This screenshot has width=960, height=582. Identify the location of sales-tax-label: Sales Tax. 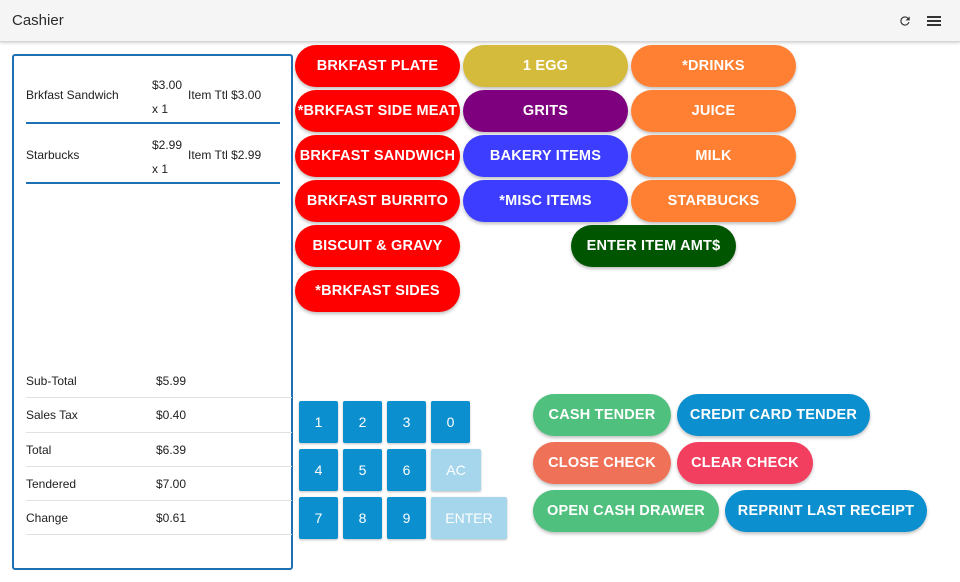
(52, 415).